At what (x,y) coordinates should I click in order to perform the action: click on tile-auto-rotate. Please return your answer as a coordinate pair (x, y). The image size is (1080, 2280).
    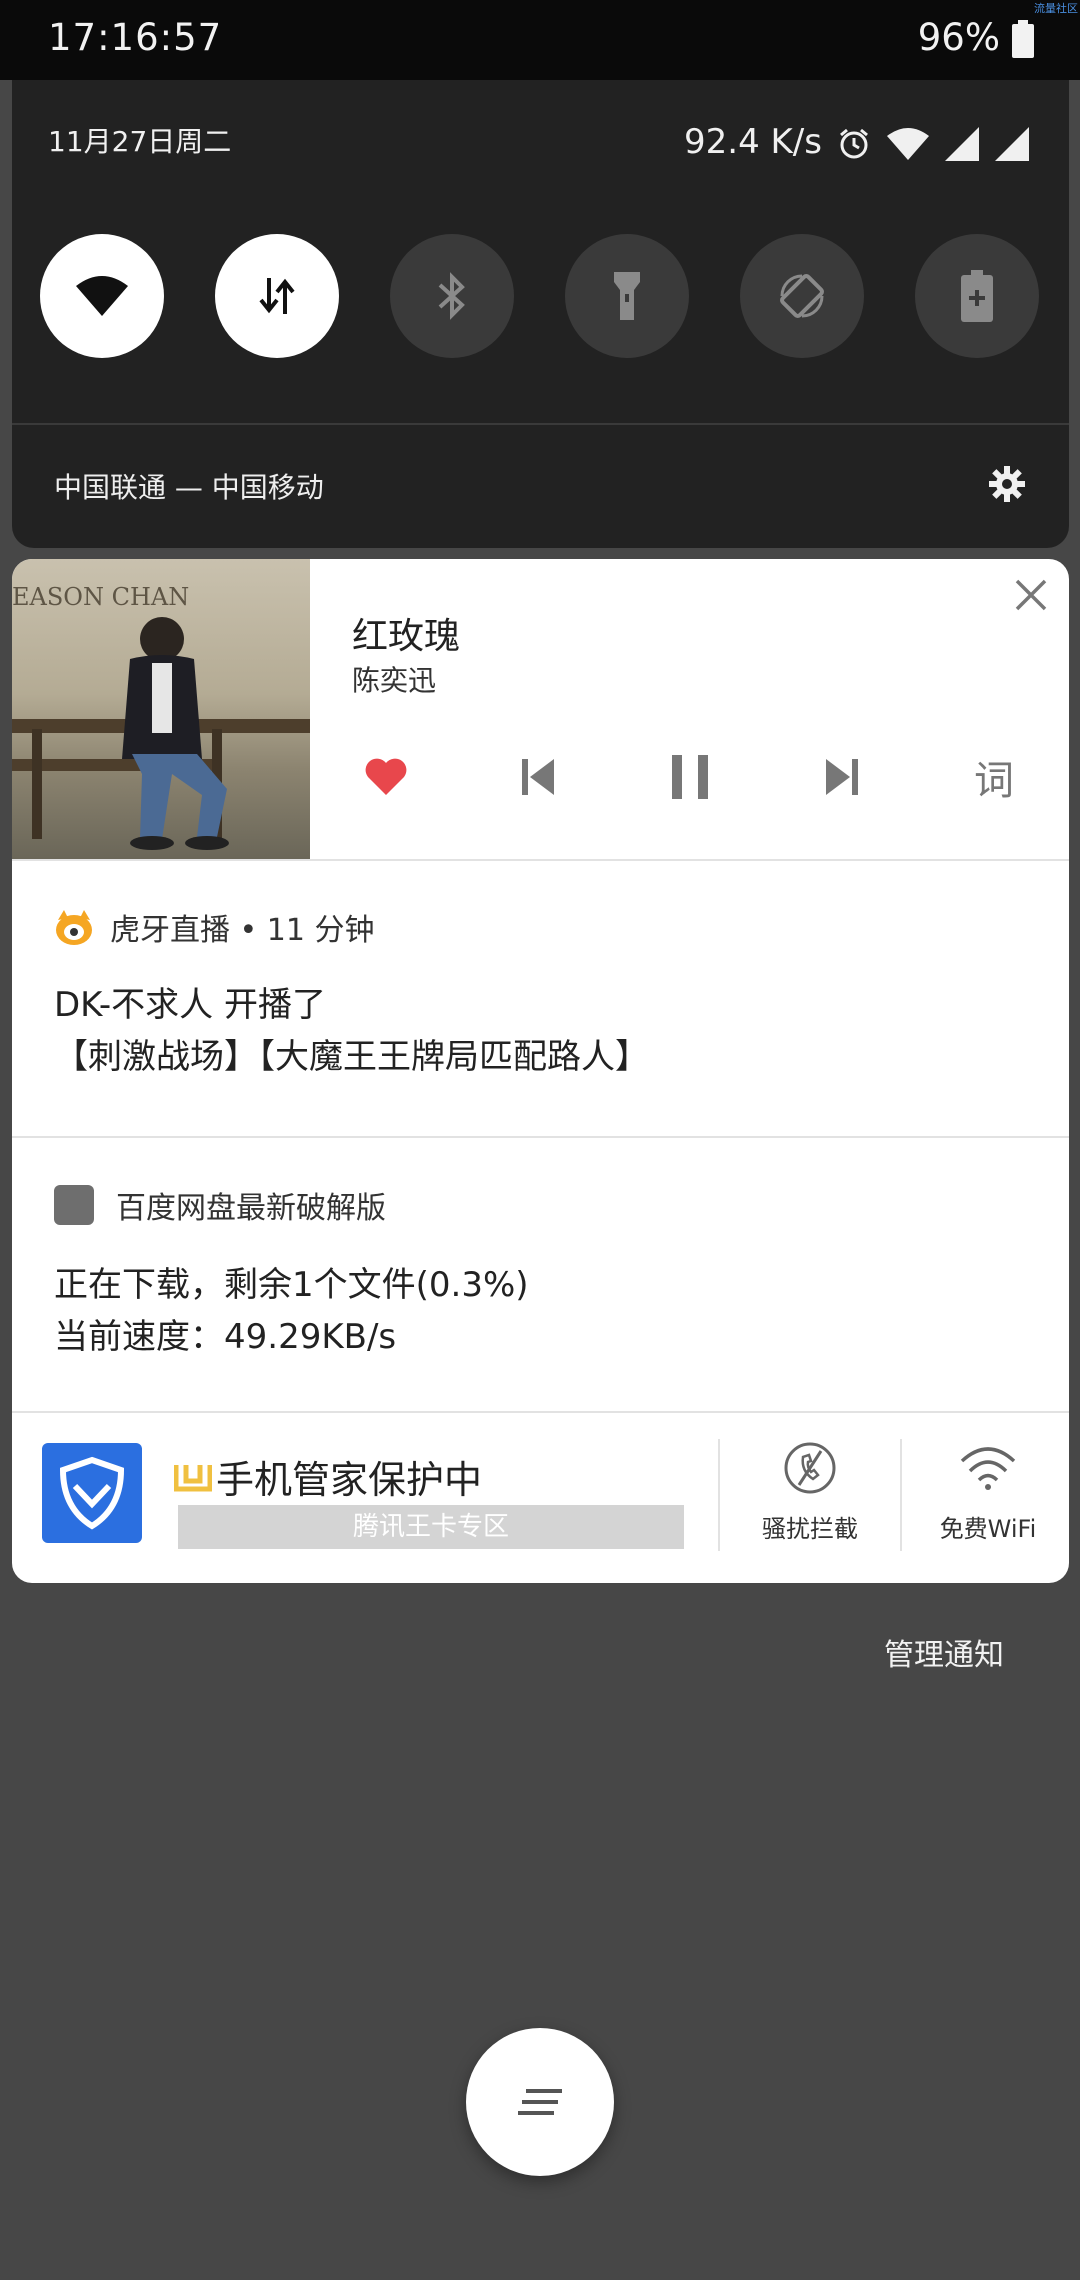
    Looking at the image, I should click on (802, 296).